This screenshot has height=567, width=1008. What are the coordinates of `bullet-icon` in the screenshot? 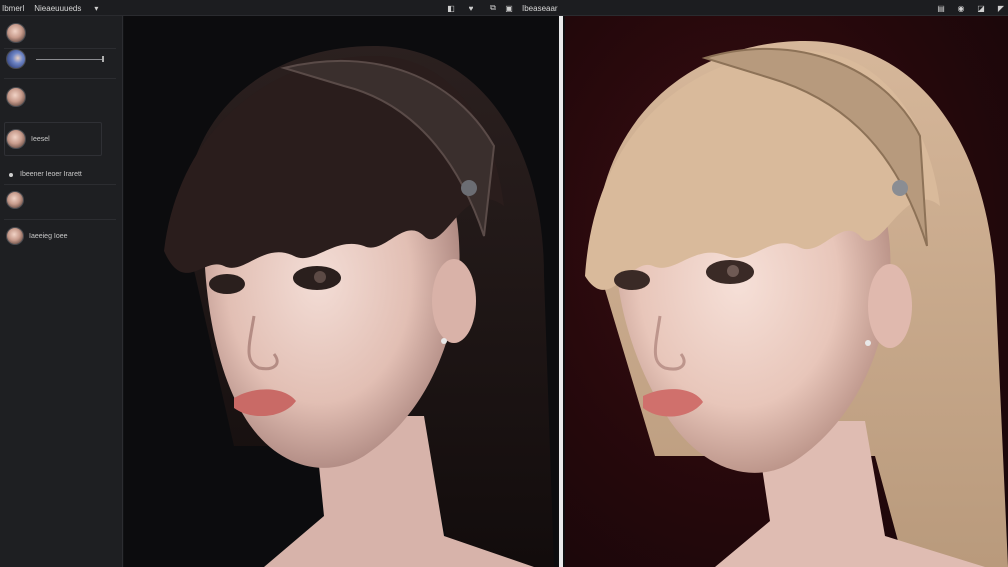 It's located at (11, 174).